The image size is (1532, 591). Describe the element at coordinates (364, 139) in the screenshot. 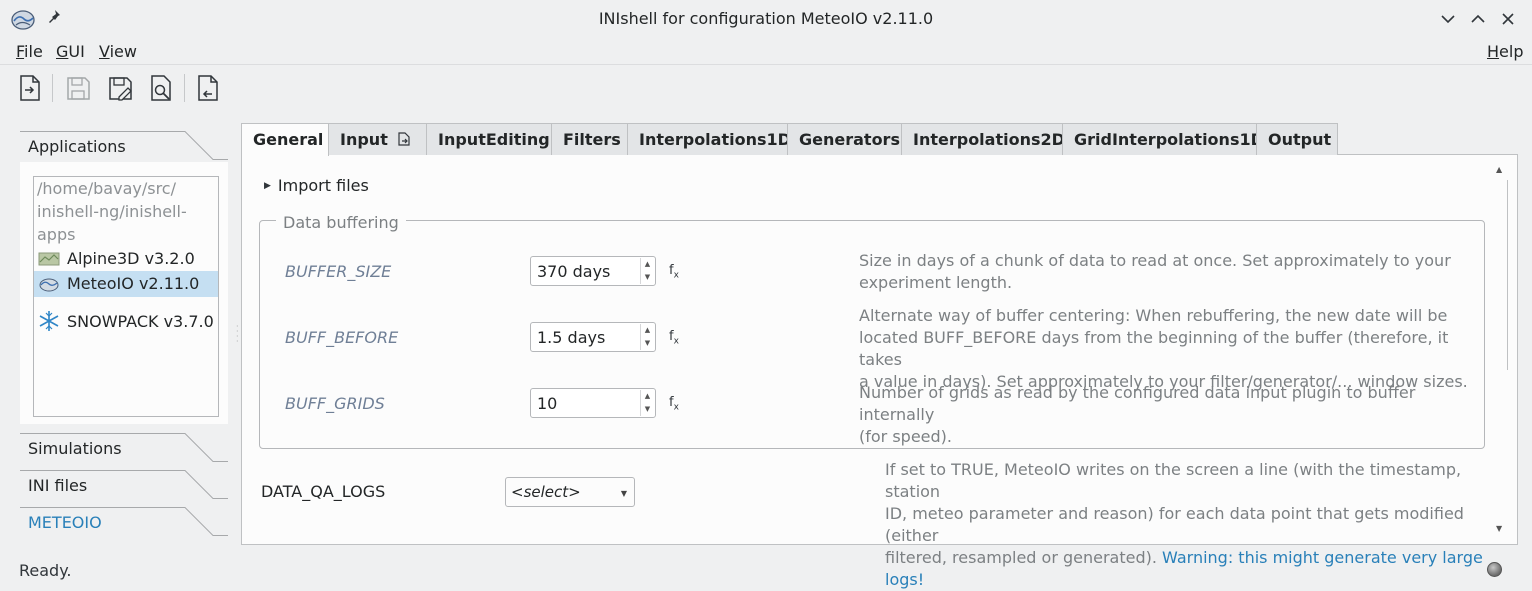

I see `tab-label: Input` at that location.